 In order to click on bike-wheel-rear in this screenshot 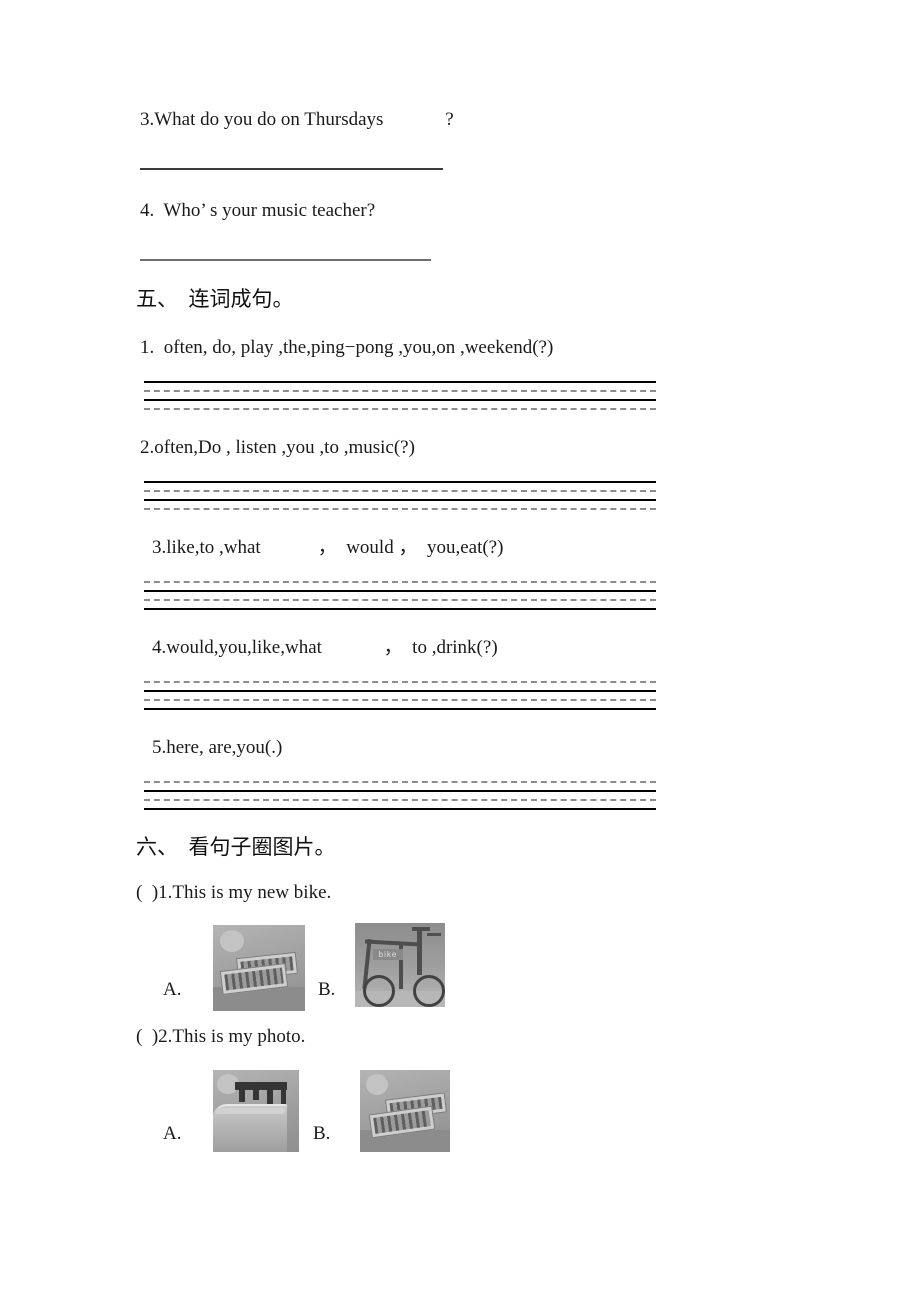, I will do `click(379, 991)`.